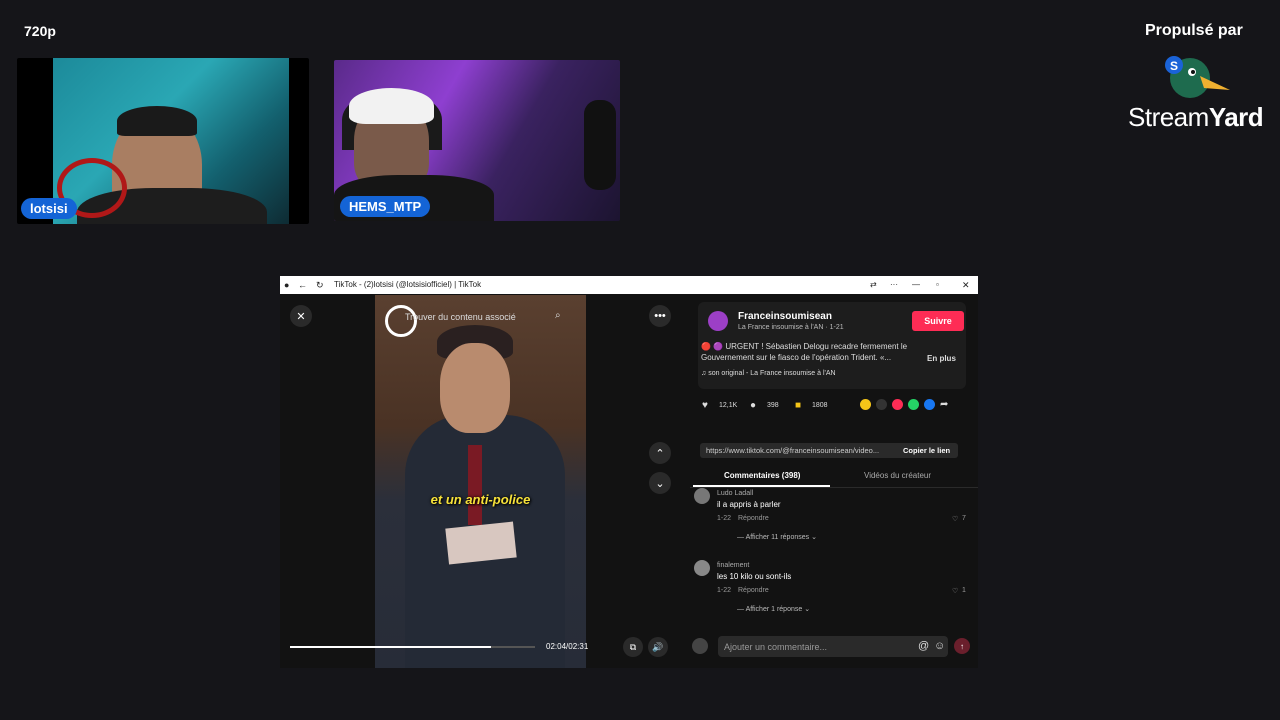 This screenshot has height=720, width=1280. I want to click on author-name: Franceinsoumisean, so click(785, 316).